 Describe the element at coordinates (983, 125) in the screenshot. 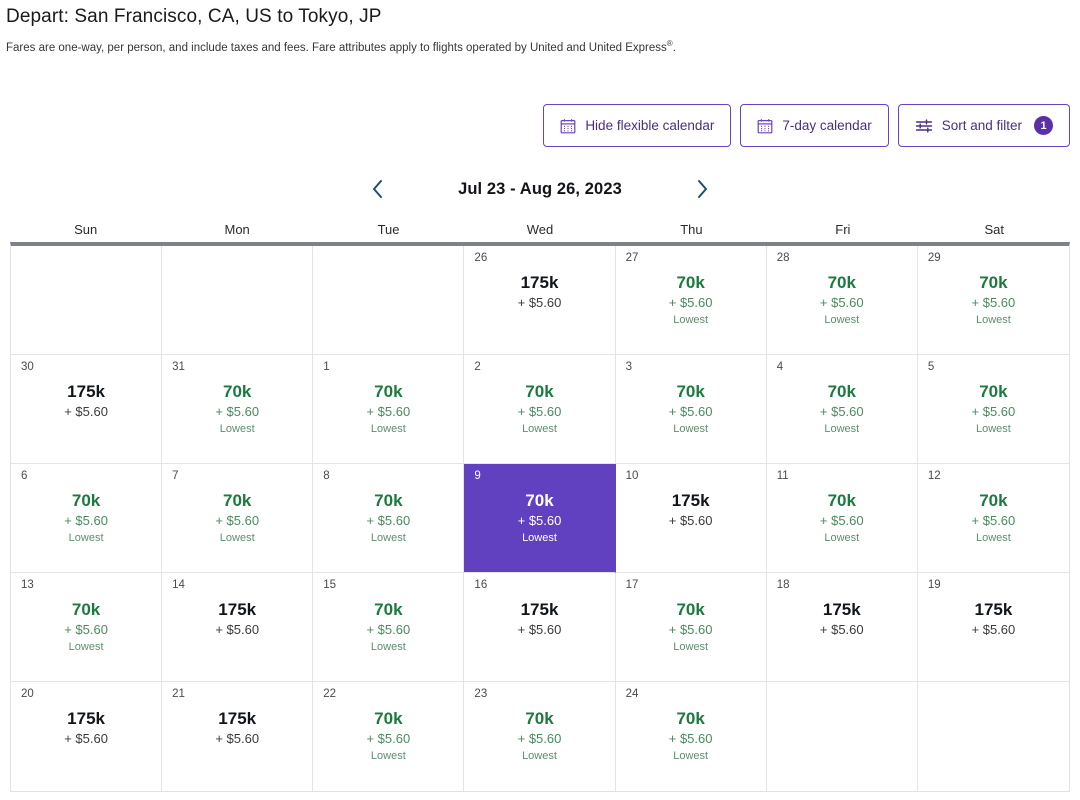

I see `sort-and-filter-button: Sort and filter 1` at that location.